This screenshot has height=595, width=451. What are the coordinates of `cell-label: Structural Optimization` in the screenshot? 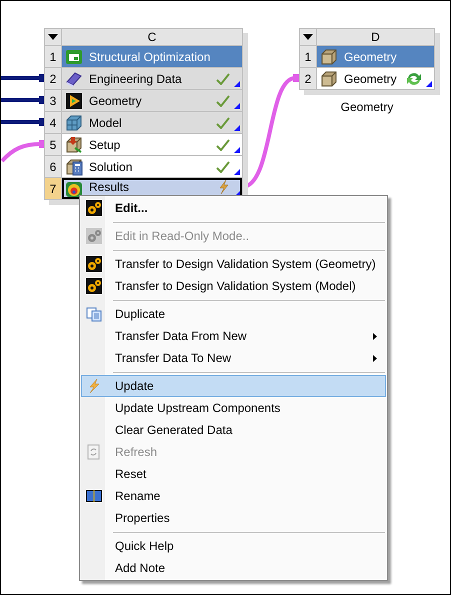 It's located at (150, 57).